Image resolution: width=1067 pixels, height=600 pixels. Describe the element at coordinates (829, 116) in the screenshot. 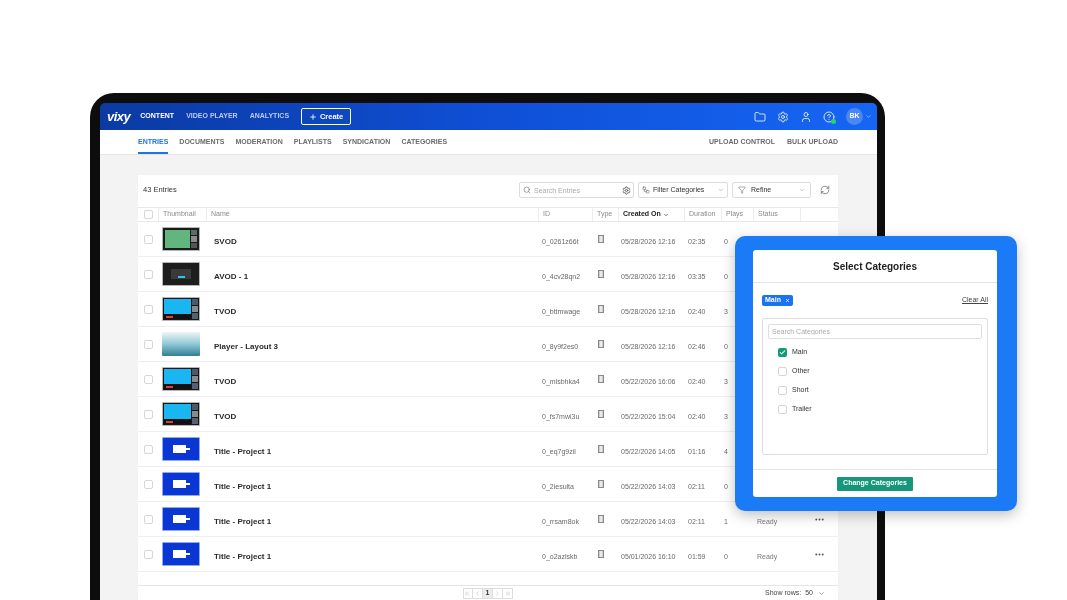

I see `help-icon` at that location.